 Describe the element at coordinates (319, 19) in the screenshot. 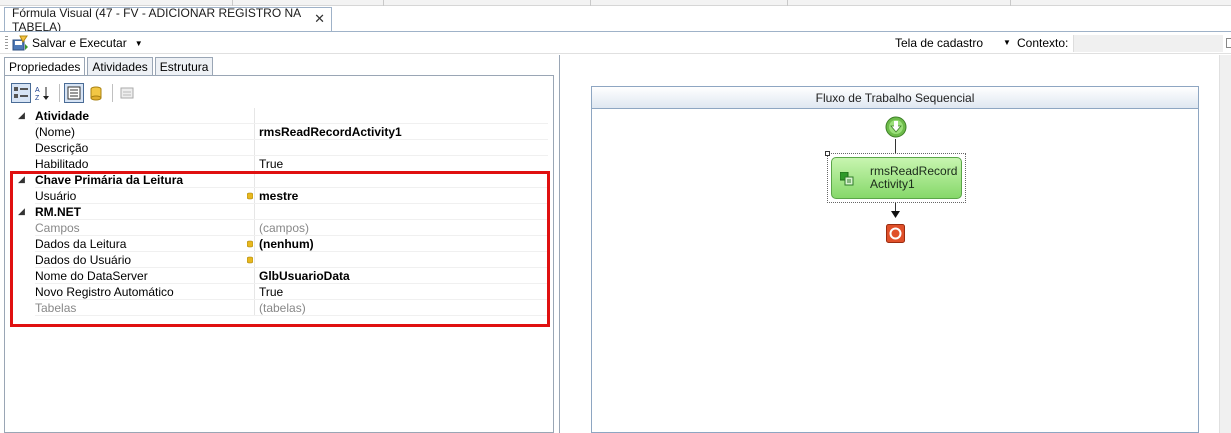

I see `close-icon: ✕` at that location.